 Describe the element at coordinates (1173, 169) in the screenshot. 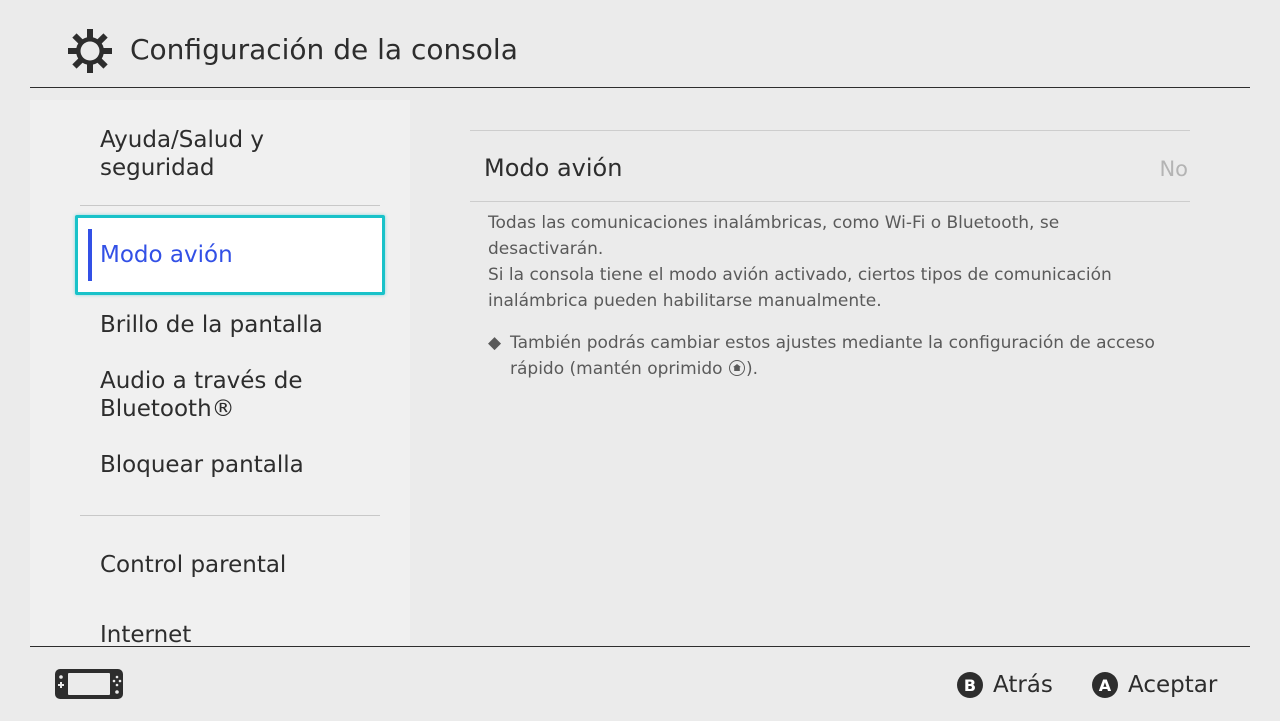

I see `setting-value: No` at that location.